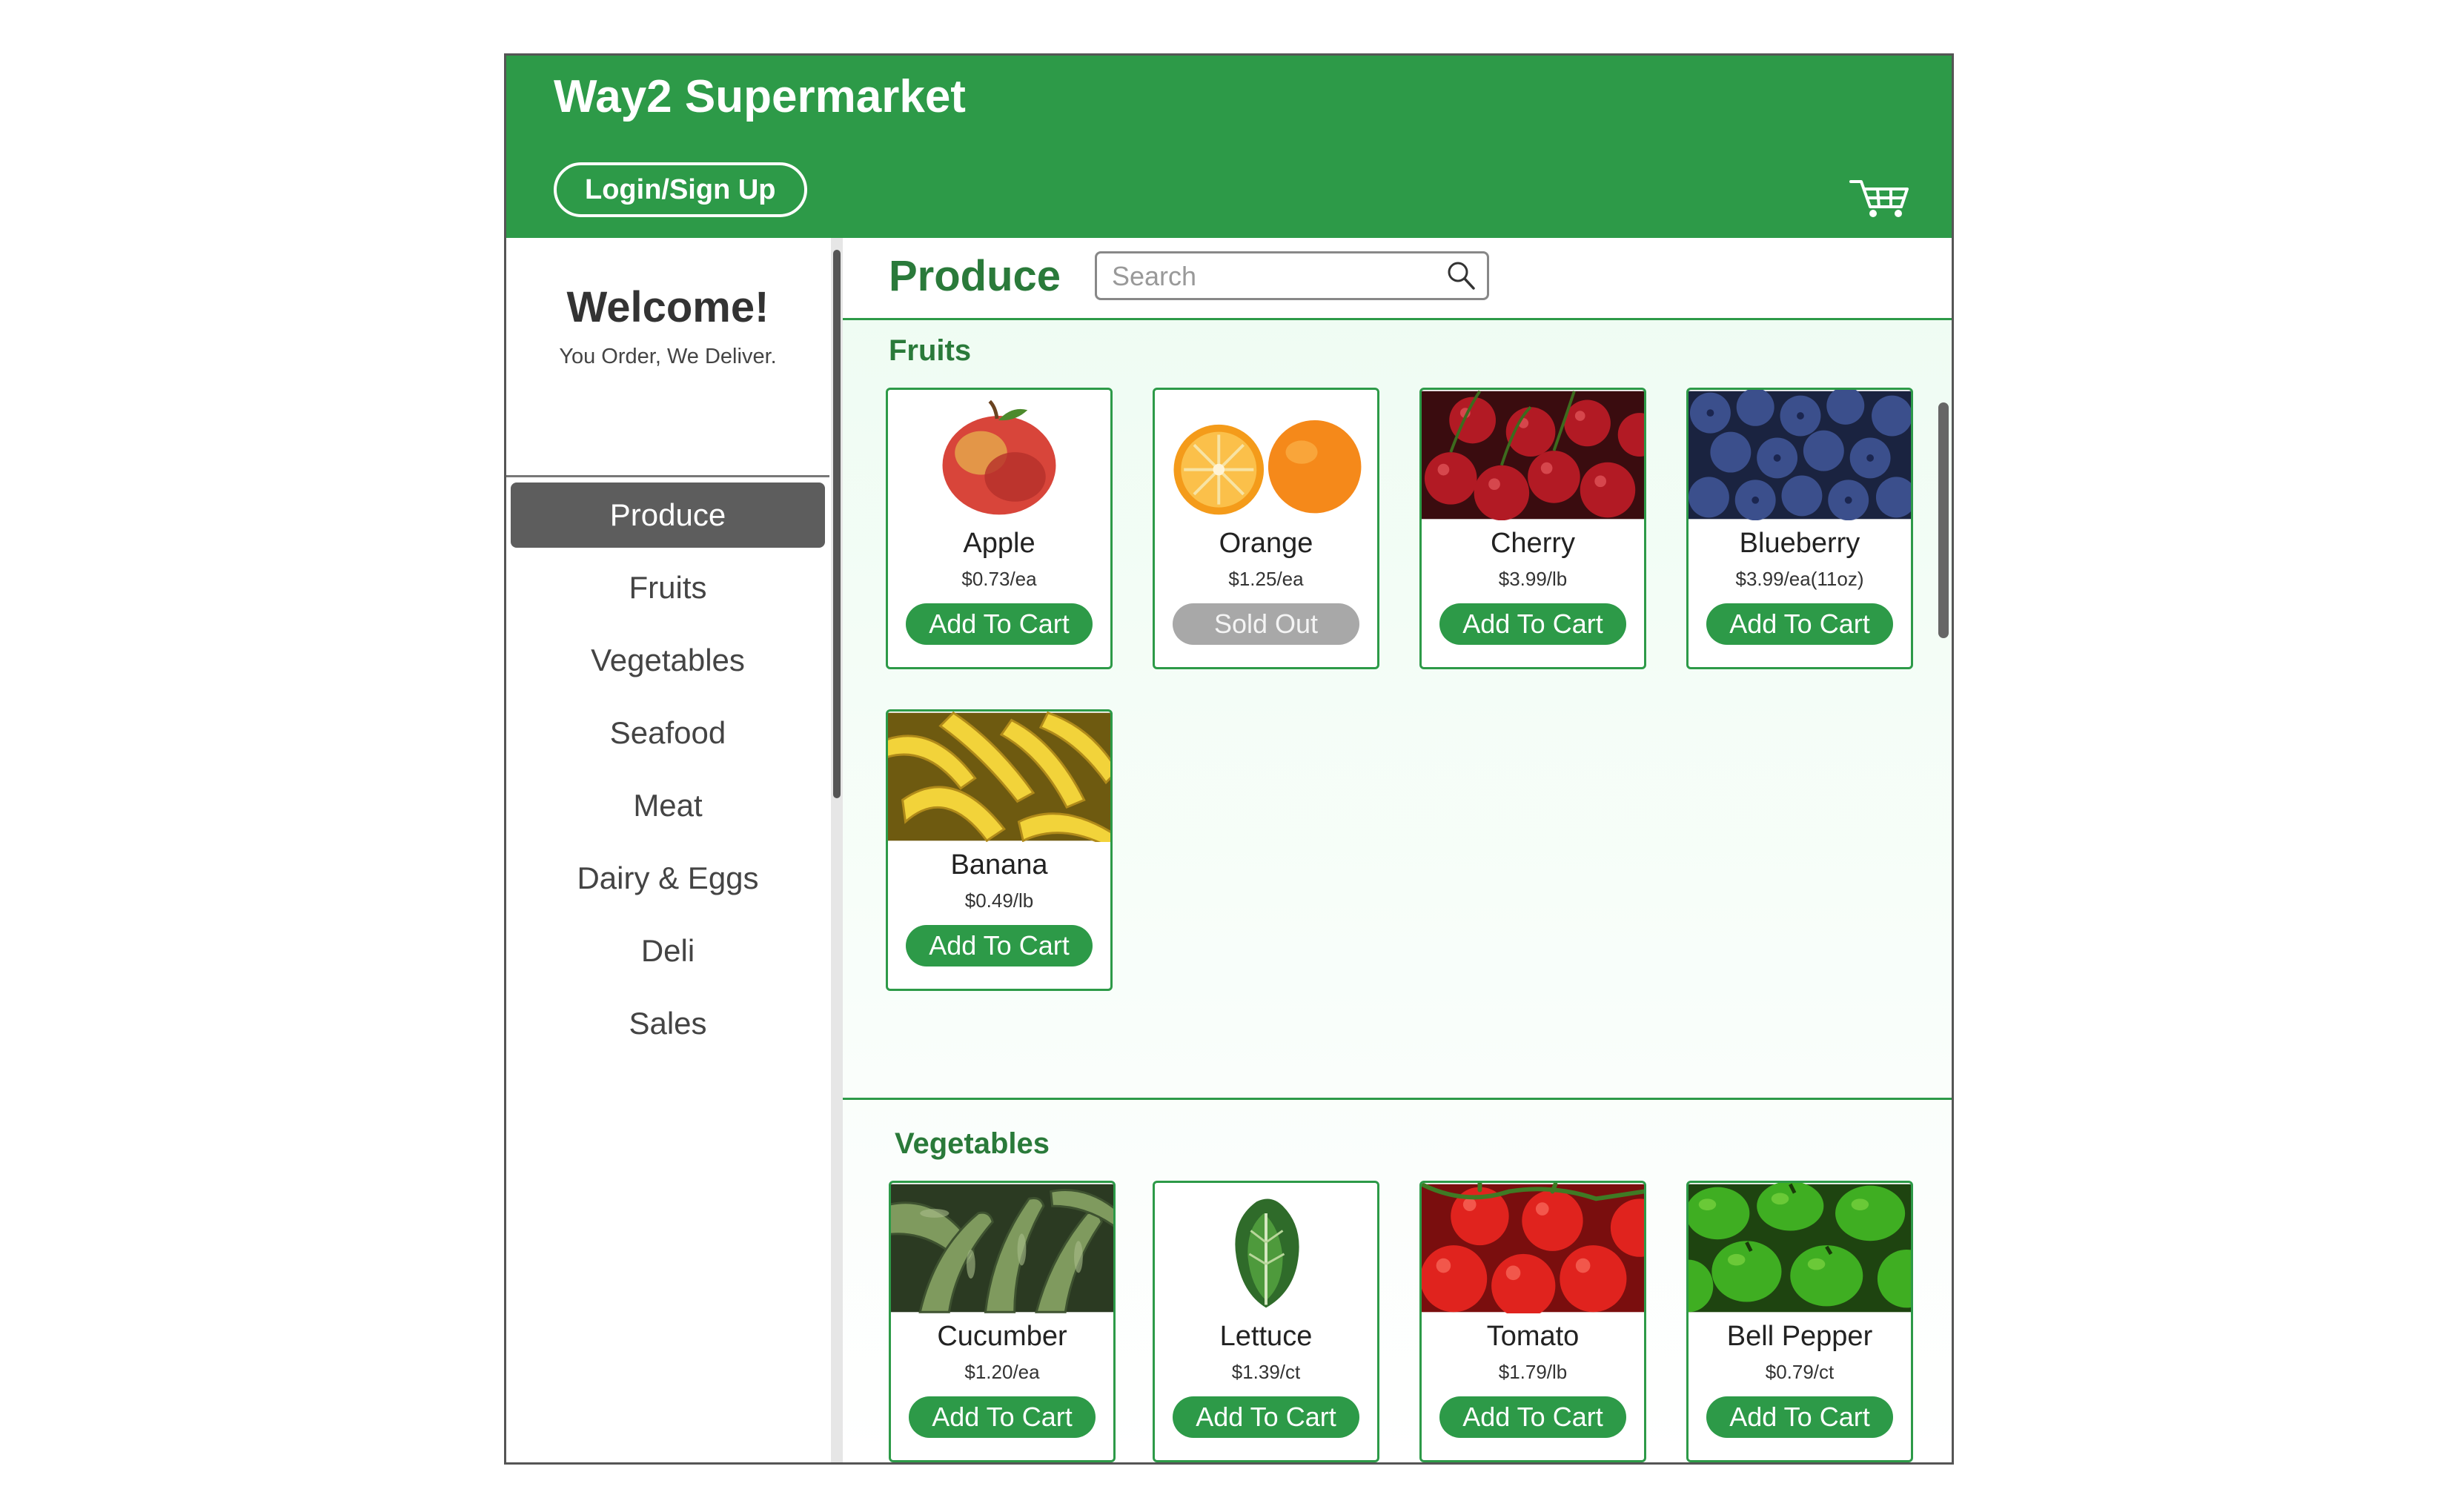 The height and width of the screenshot is (1512, 2449). I want to click on product-card-apple: Apple $0.73/ea Add To Cart, so click(999, 529).